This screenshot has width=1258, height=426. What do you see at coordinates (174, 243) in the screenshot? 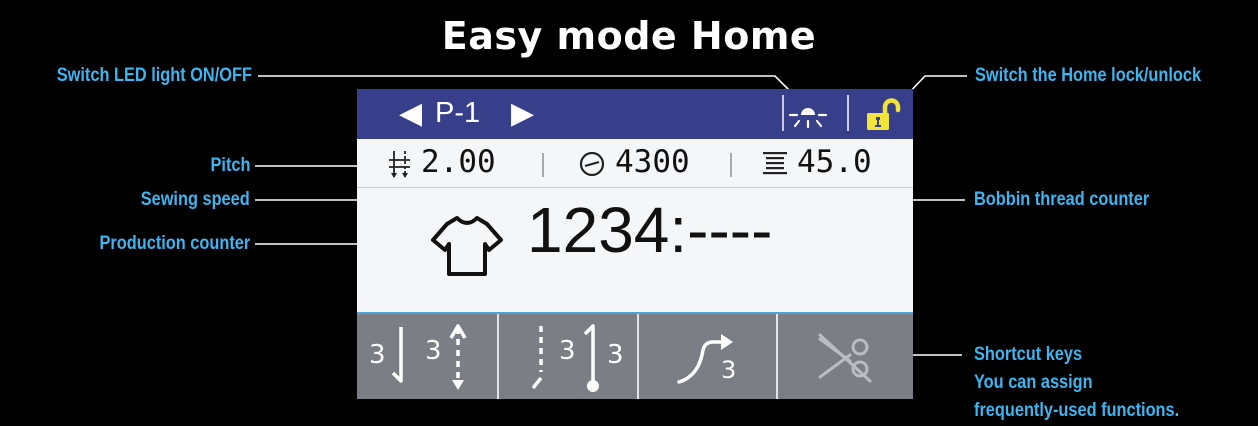
I see `callout-production: Production counter` at bounding box center [174, 243].